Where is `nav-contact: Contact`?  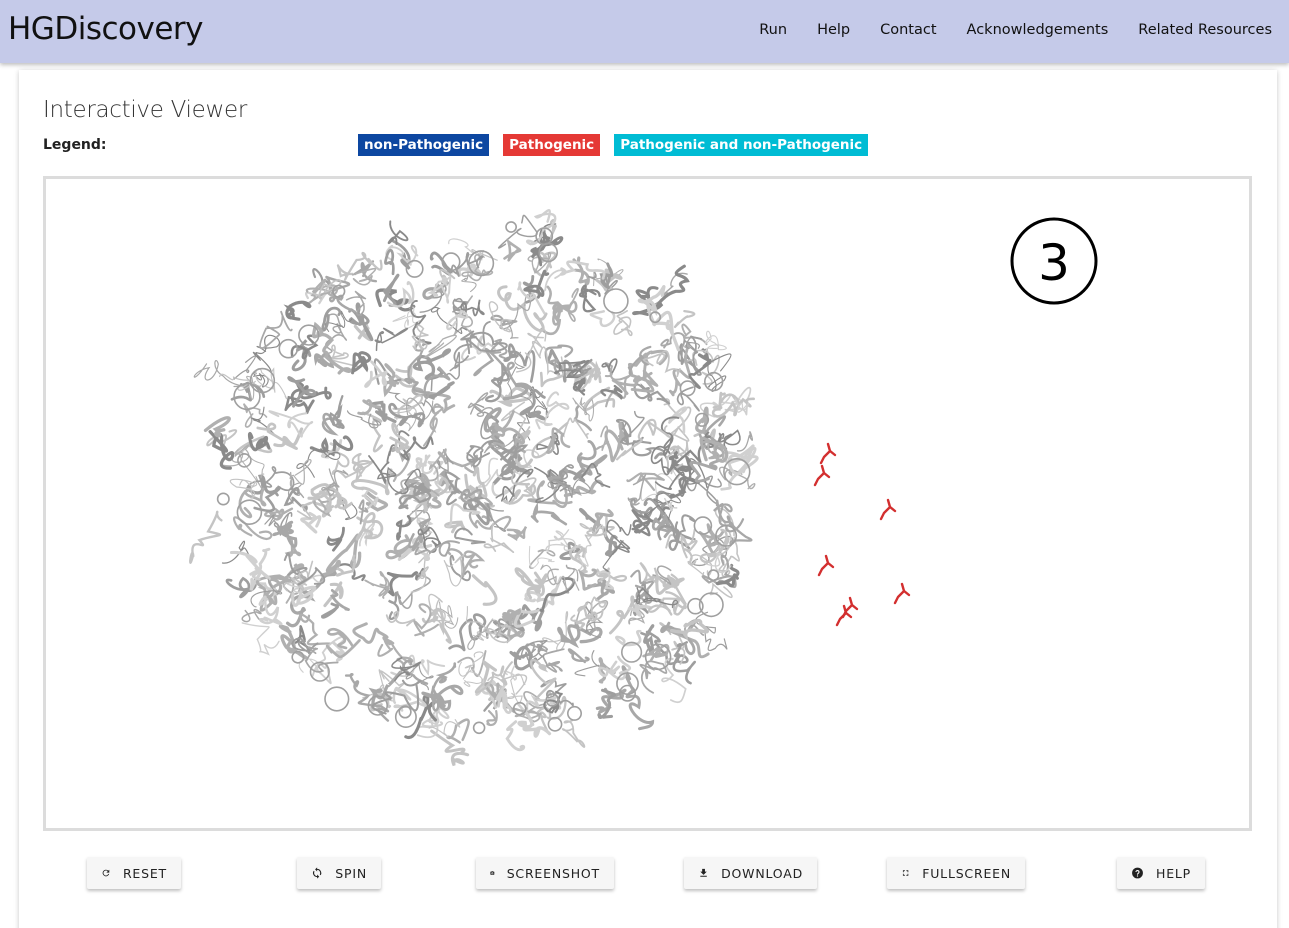
nav-contact: Contact is located at coordinates (908, 30).